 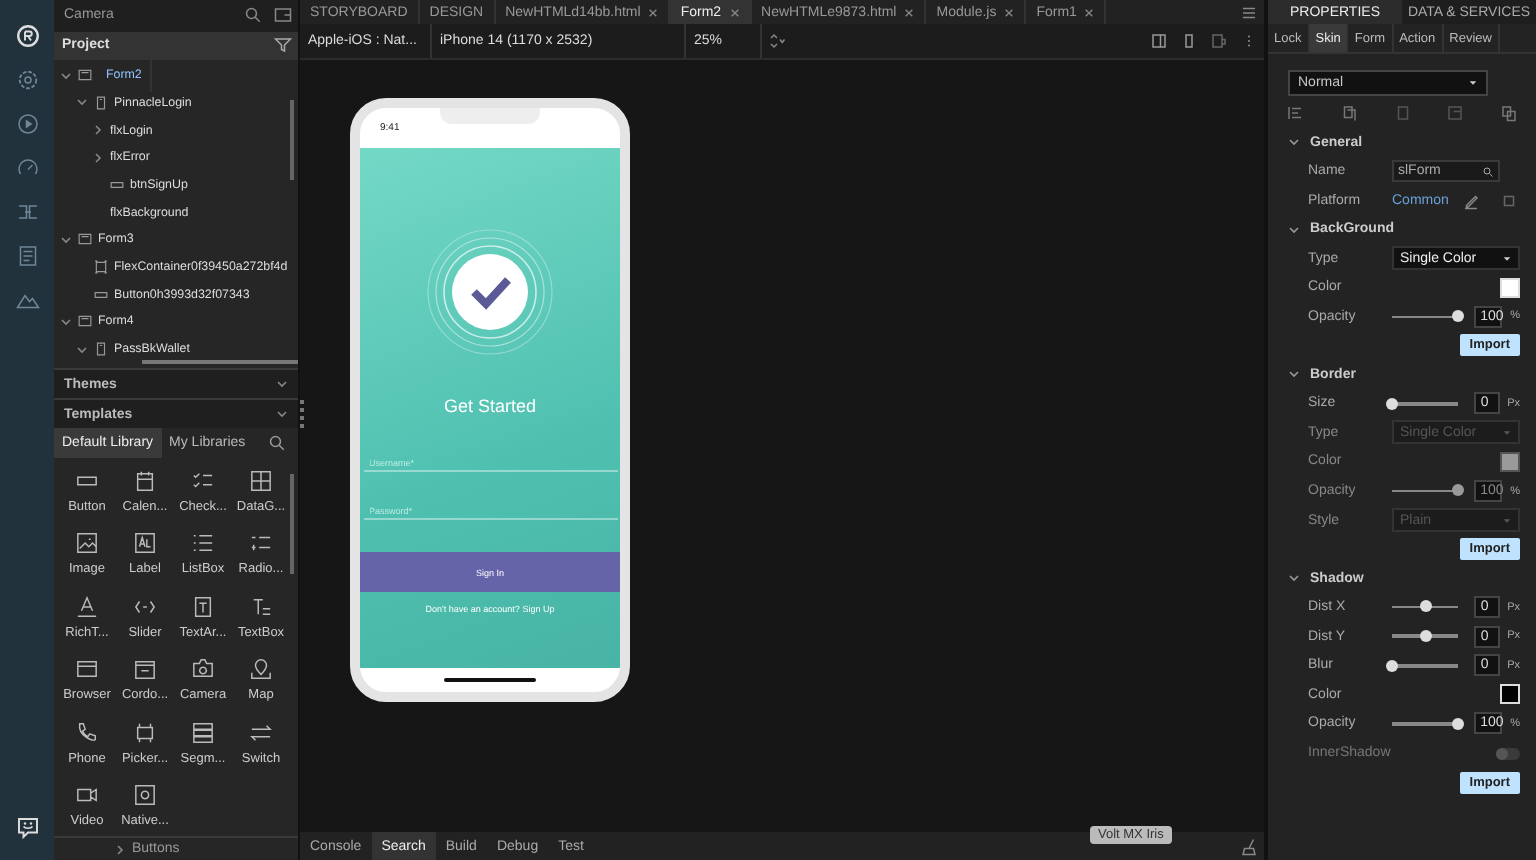 I want to click on segment-icon, so click(x=203, y=732).